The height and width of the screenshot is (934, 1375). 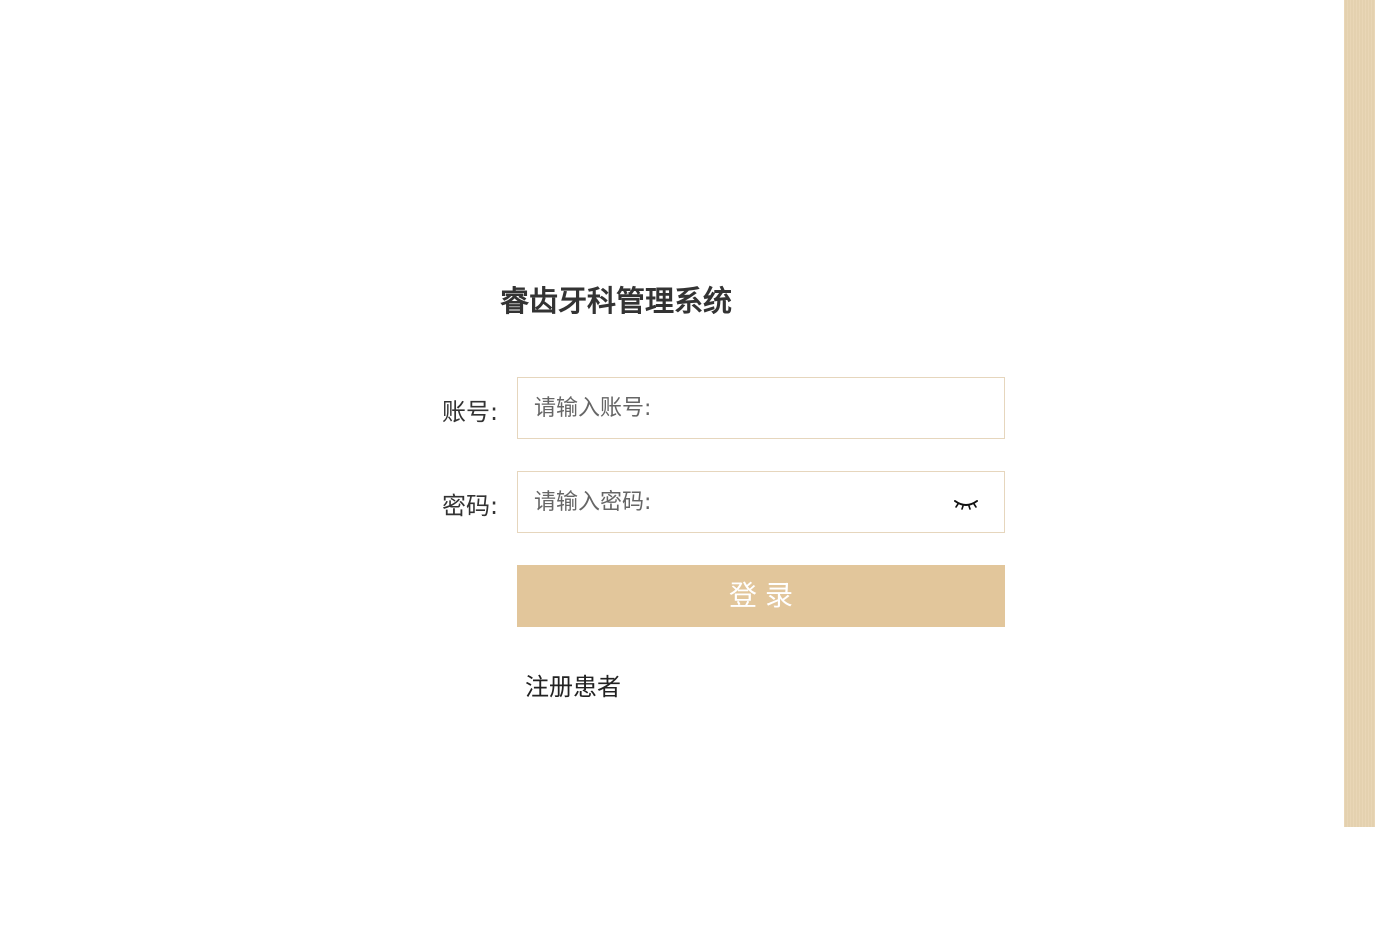 I want to click on password-label: 密码:, so click(x=470, y=506).